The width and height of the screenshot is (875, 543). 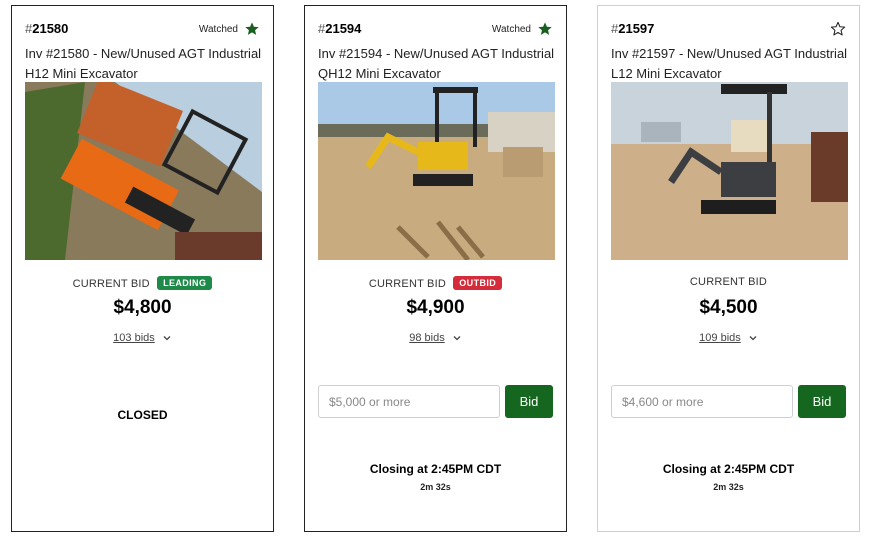 I want to click on bid-history: 98 bids, so click(x=435, y=338).